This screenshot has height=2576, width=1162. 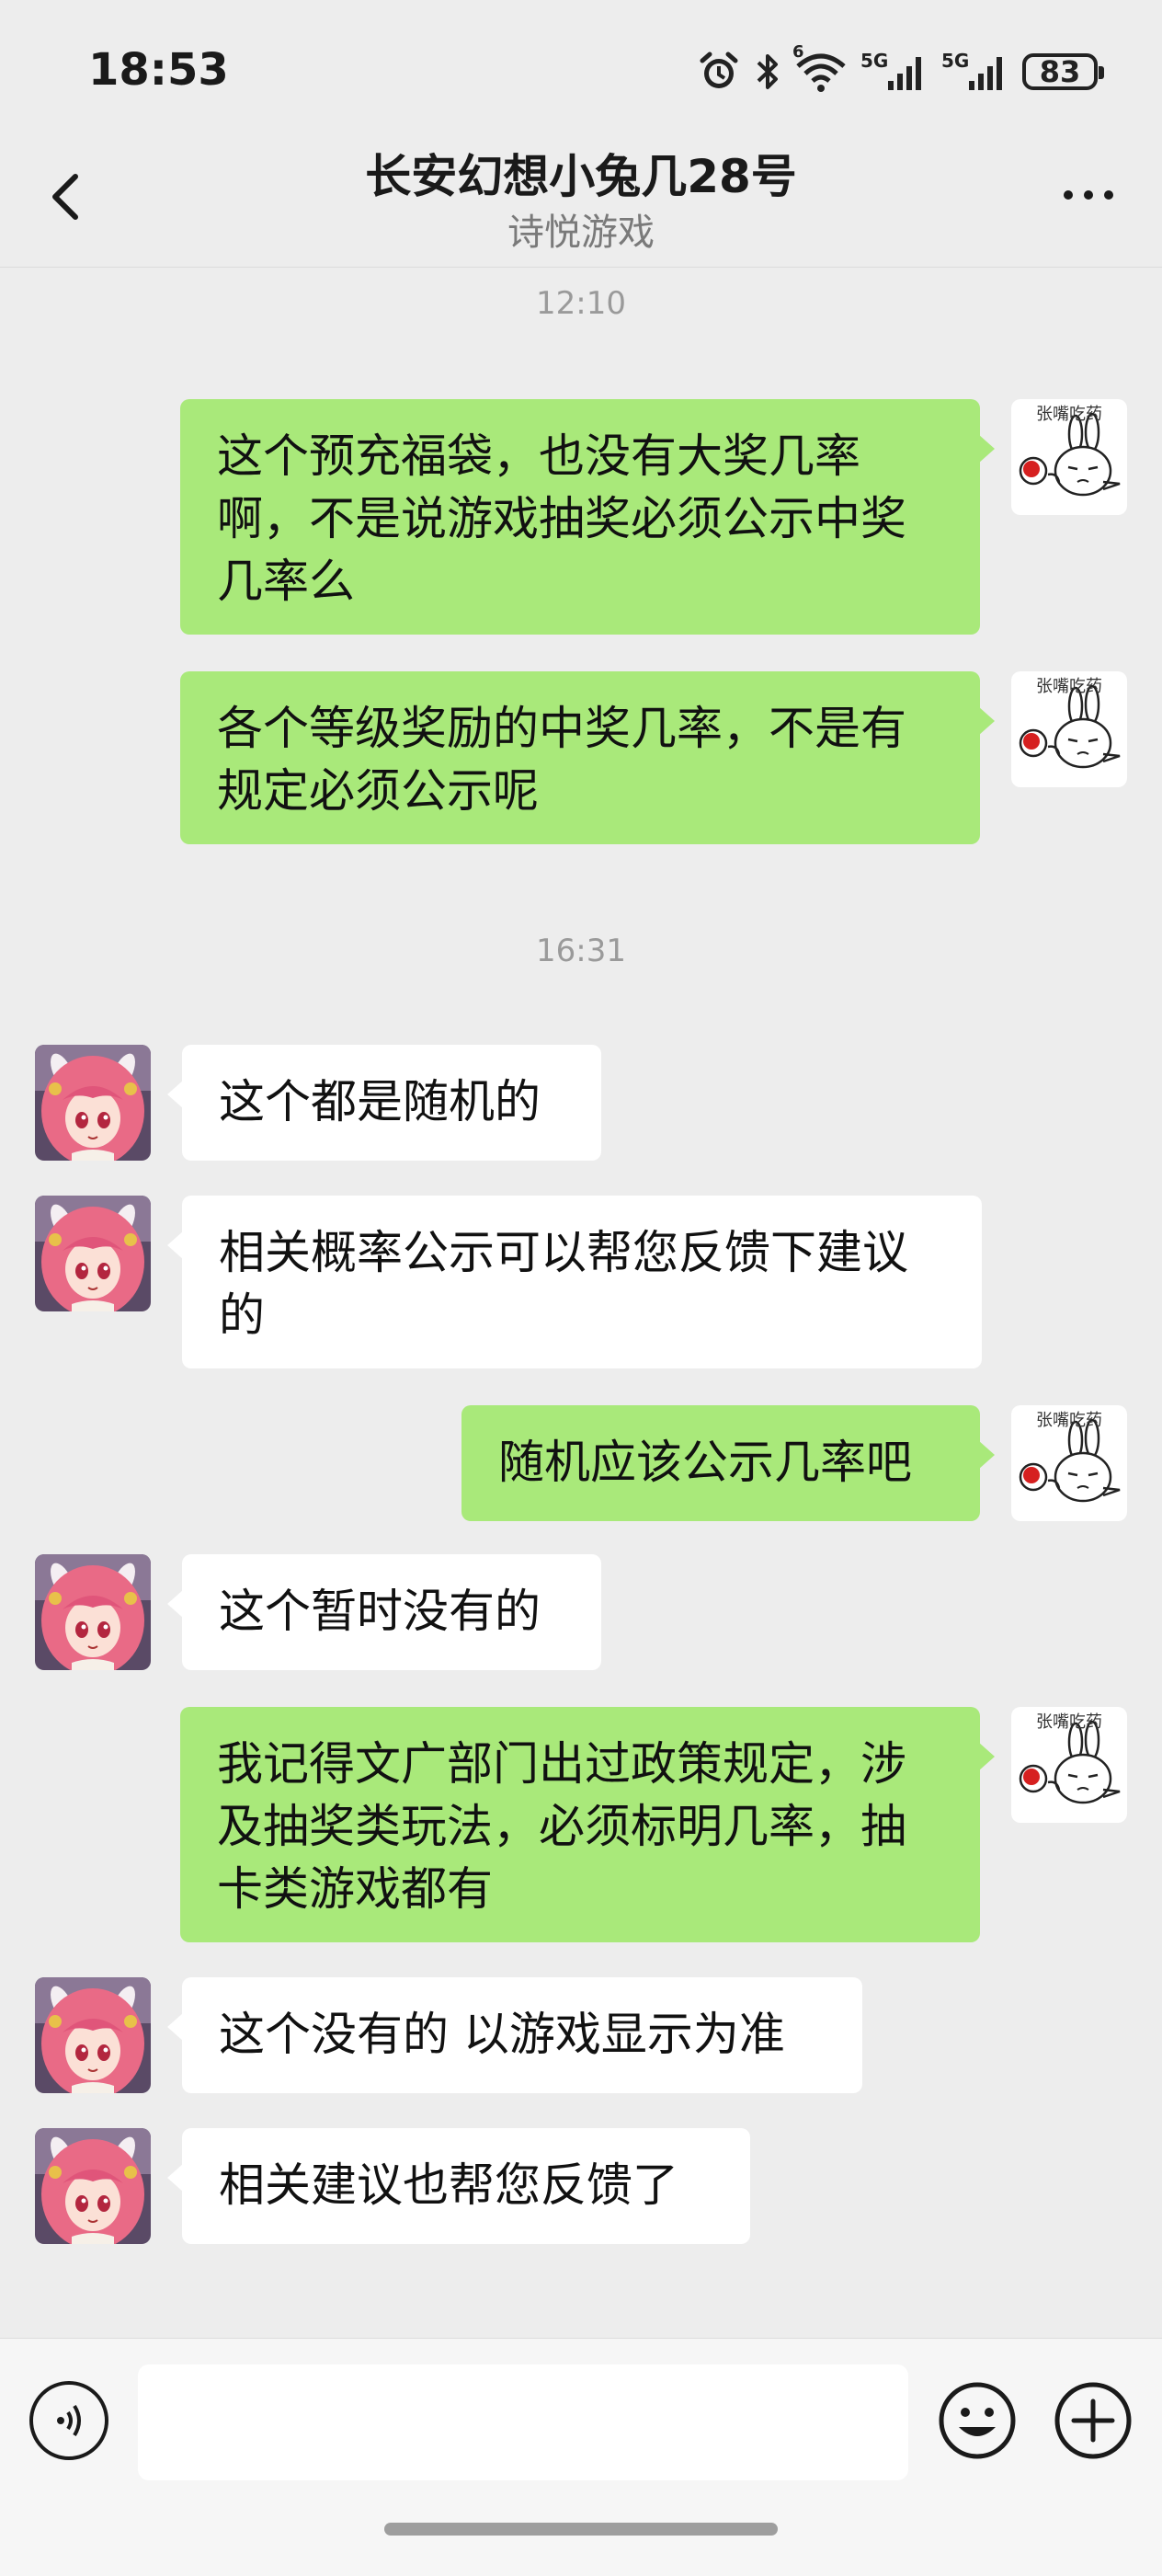 I want to click on message-line: 这个都是随机的, so click(x=380, y=1101).